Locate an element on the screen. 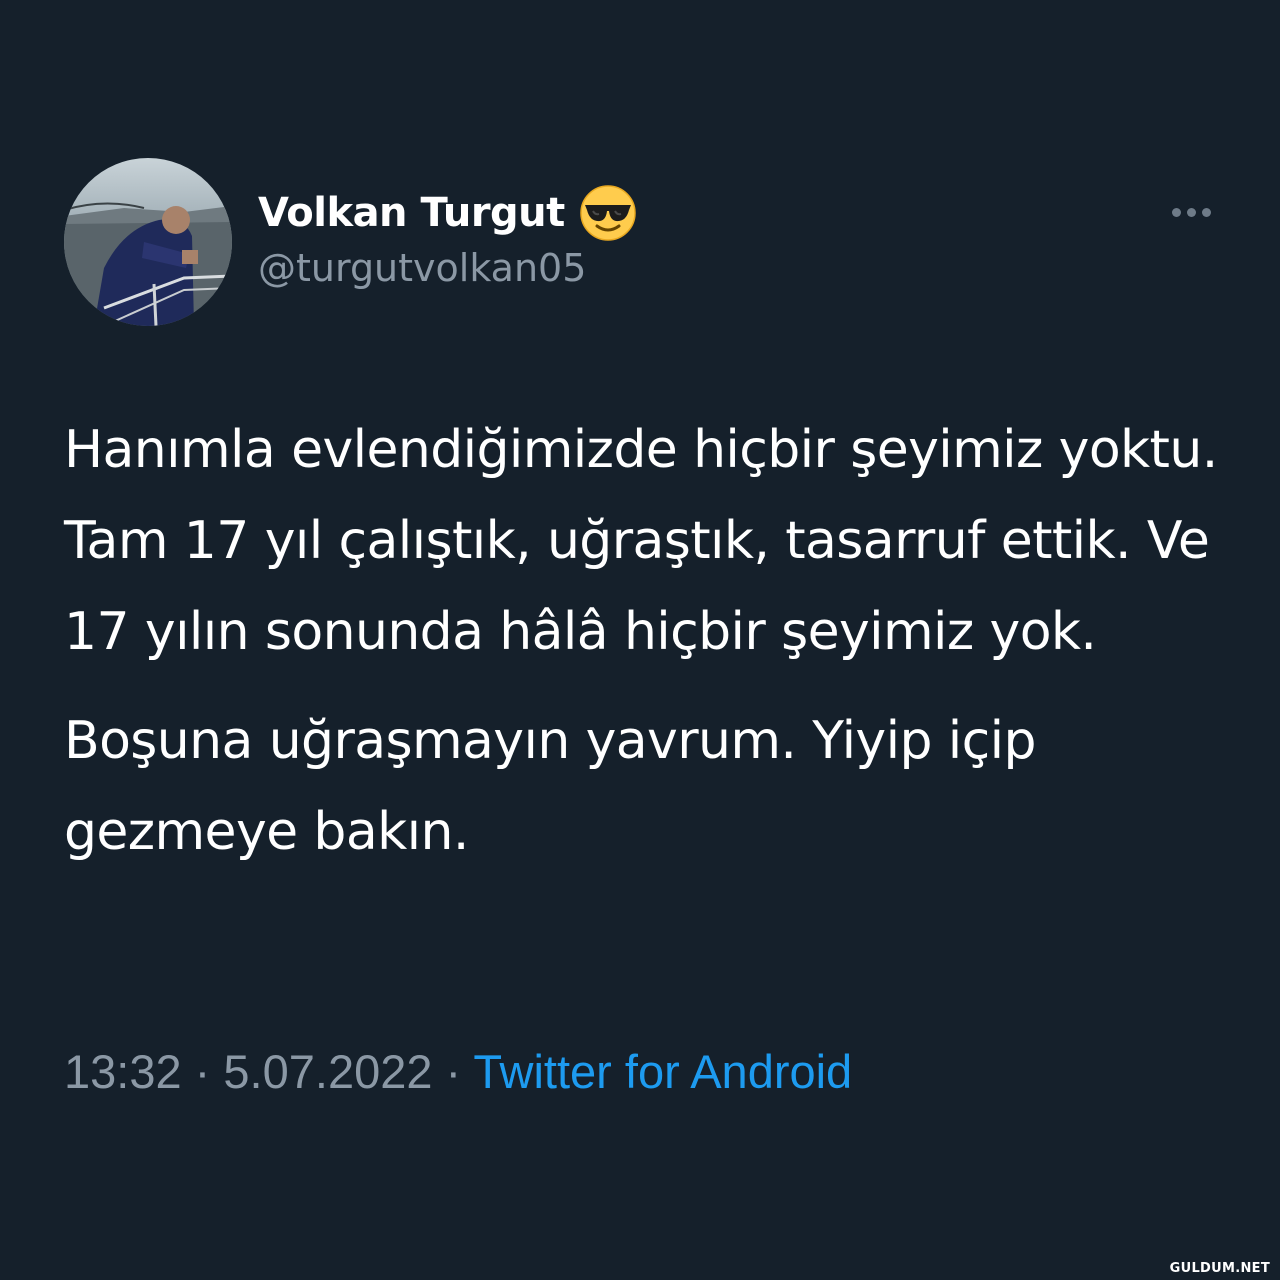 The image size is (1280, 1280). tweet-meta: 13:32 · 5.07.2022 · Twitter for Android is located at coordinates (458, 1072).